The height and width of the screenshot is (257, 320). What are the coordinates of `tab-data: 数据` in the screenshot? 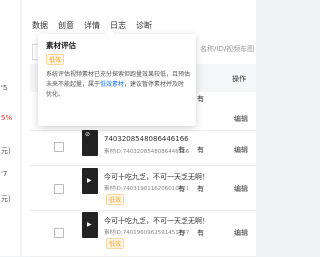 It's located at (40, 25).